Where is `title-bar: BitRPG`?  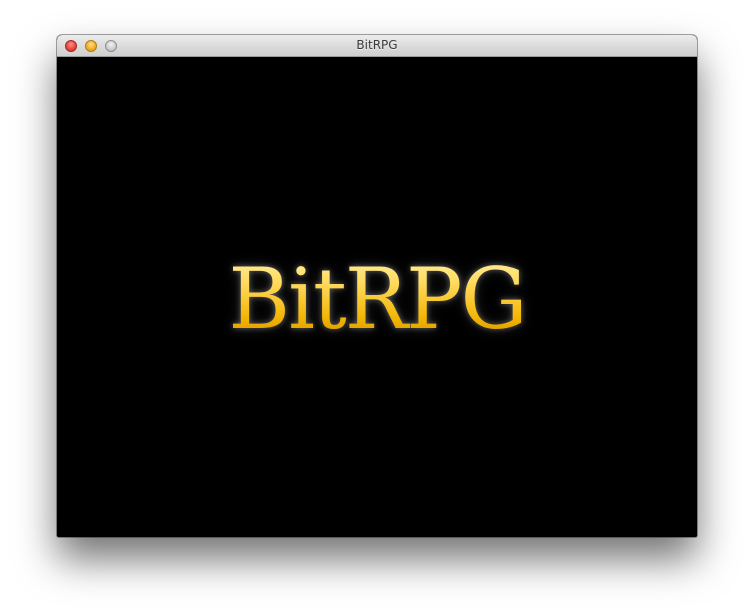 title-bar: BitRPG is located at coordinates (377, 46).